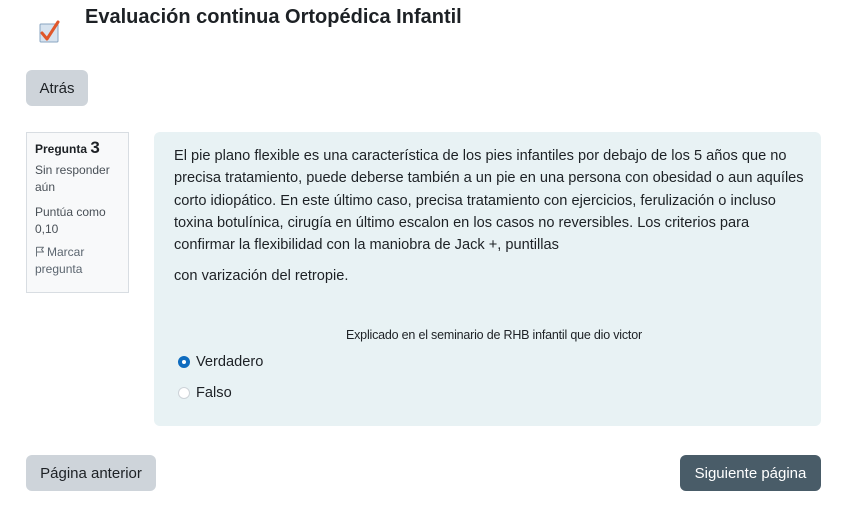 Image resolution: width=848 pixels, height=508 pixels. What do you see at coordinates (70, 220) in the screenshot?
I see `question-grade: Puntúa como 0,10` at bounding box center [70, 220].